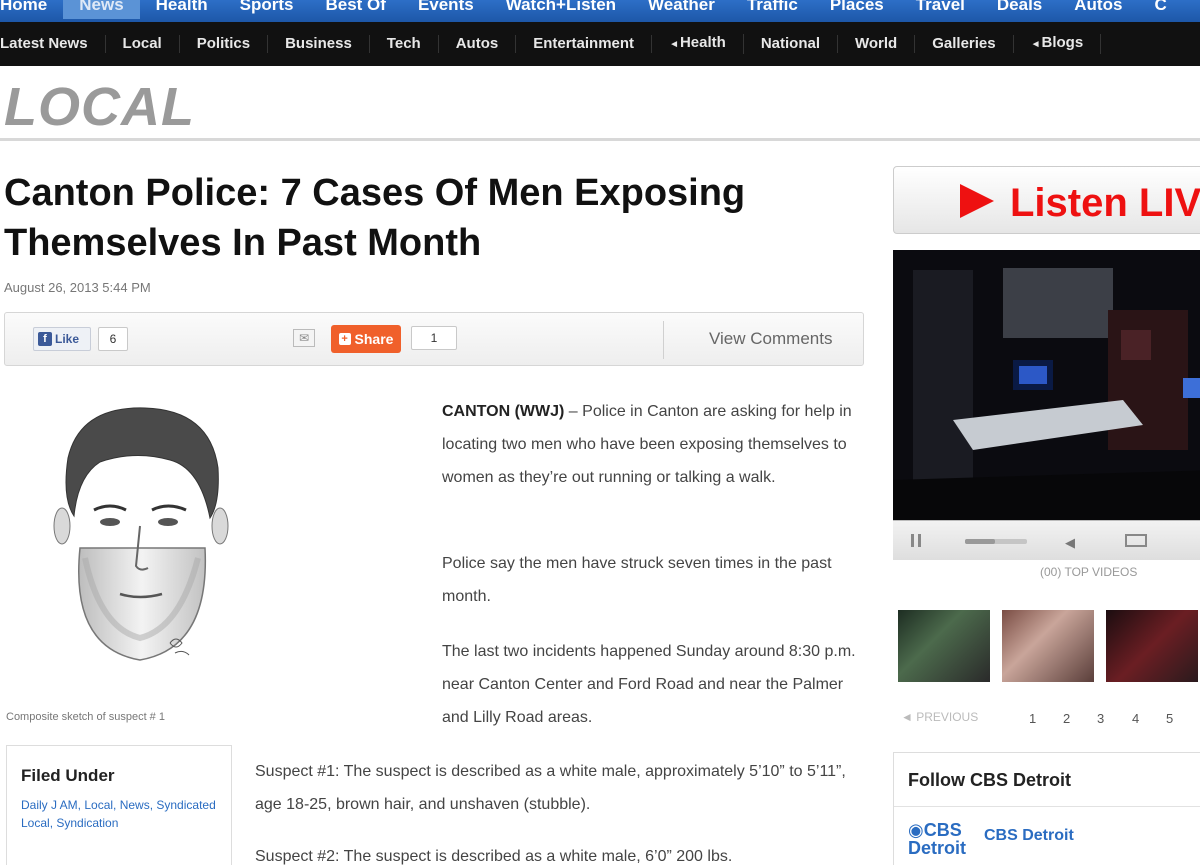 The image size is (1200, 865). Describe the element at coordinates (1046, 385) in the screenshot. I see `video-player` at that location.